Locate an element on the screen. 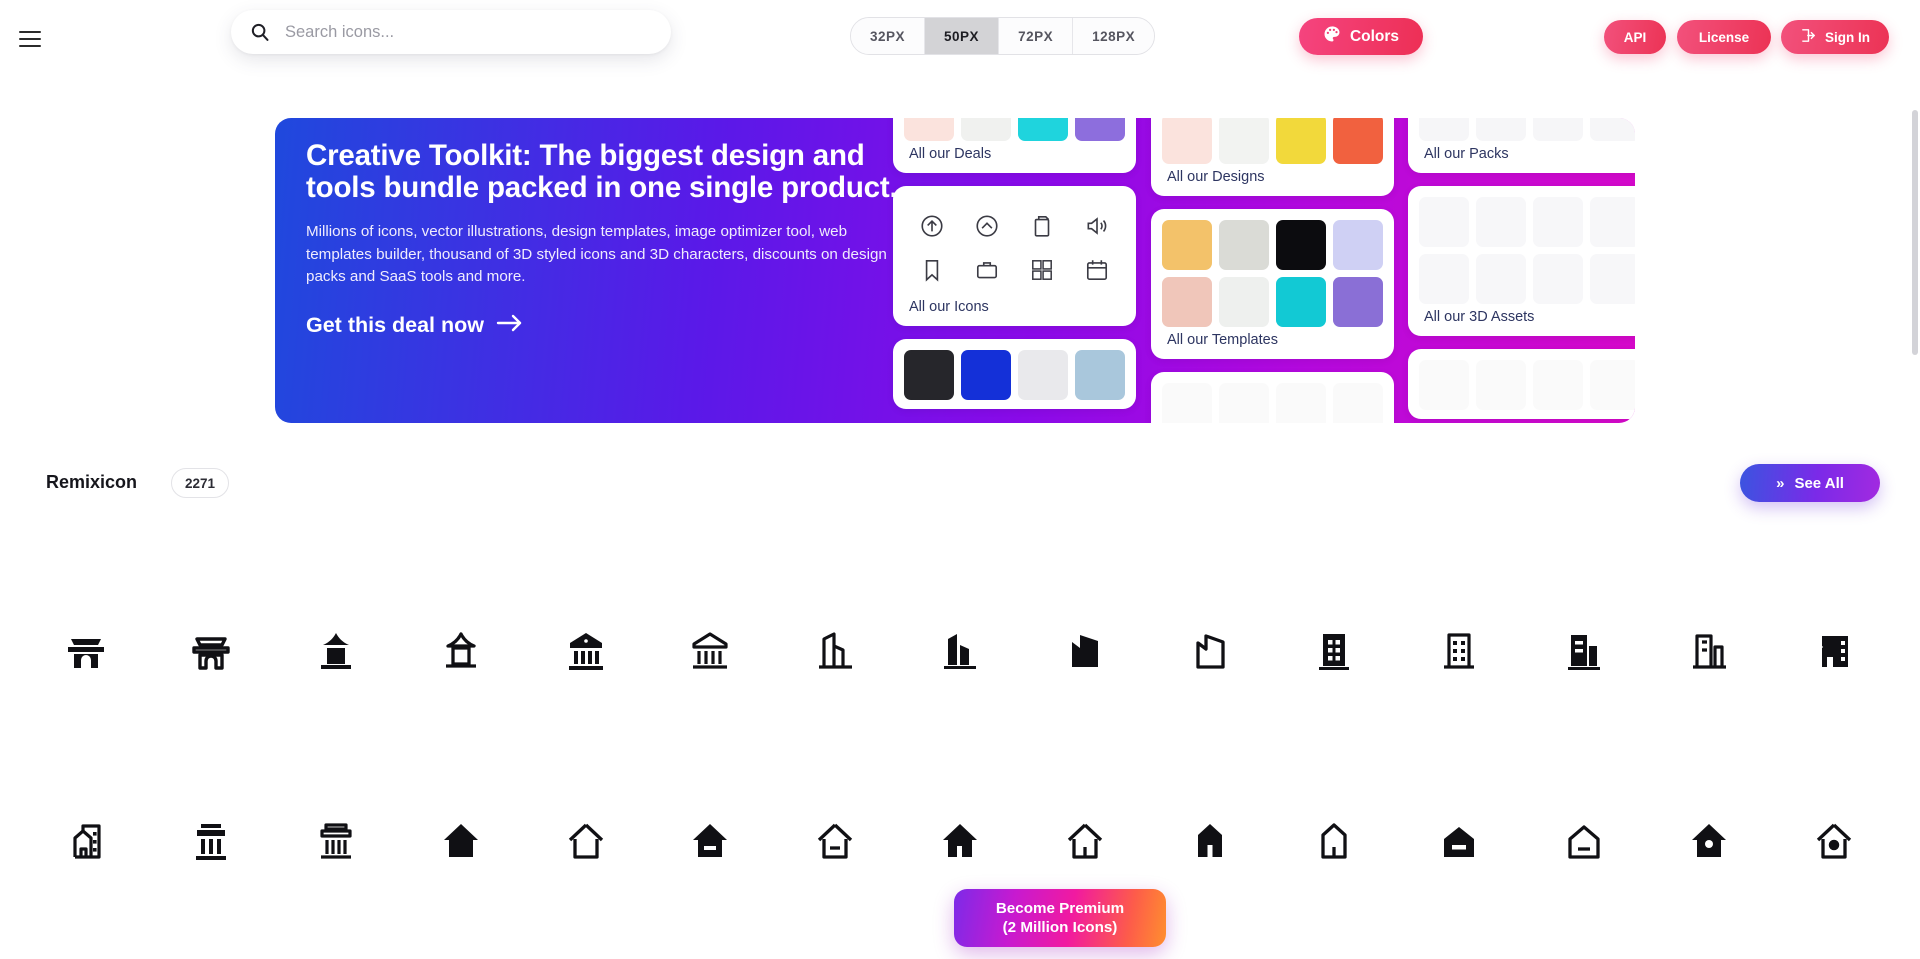 Image resolution: width=1920 pixels, height=959 pixels. size-tab-50: 50PX is located at coordinates (962, 36).